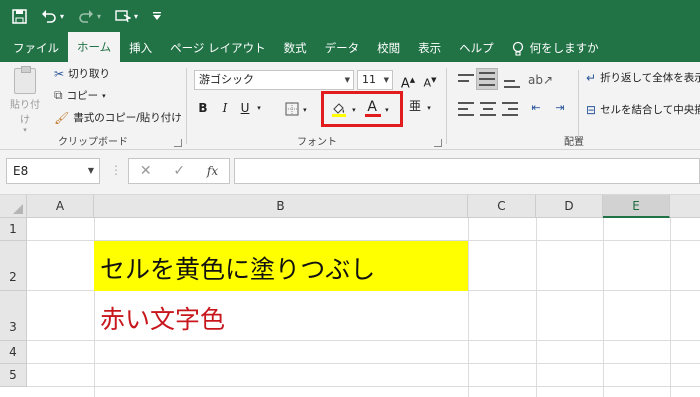  Describe the element at coordinates (89, 16) in the screenshot. I see `redo-icon: ▾` at that location.